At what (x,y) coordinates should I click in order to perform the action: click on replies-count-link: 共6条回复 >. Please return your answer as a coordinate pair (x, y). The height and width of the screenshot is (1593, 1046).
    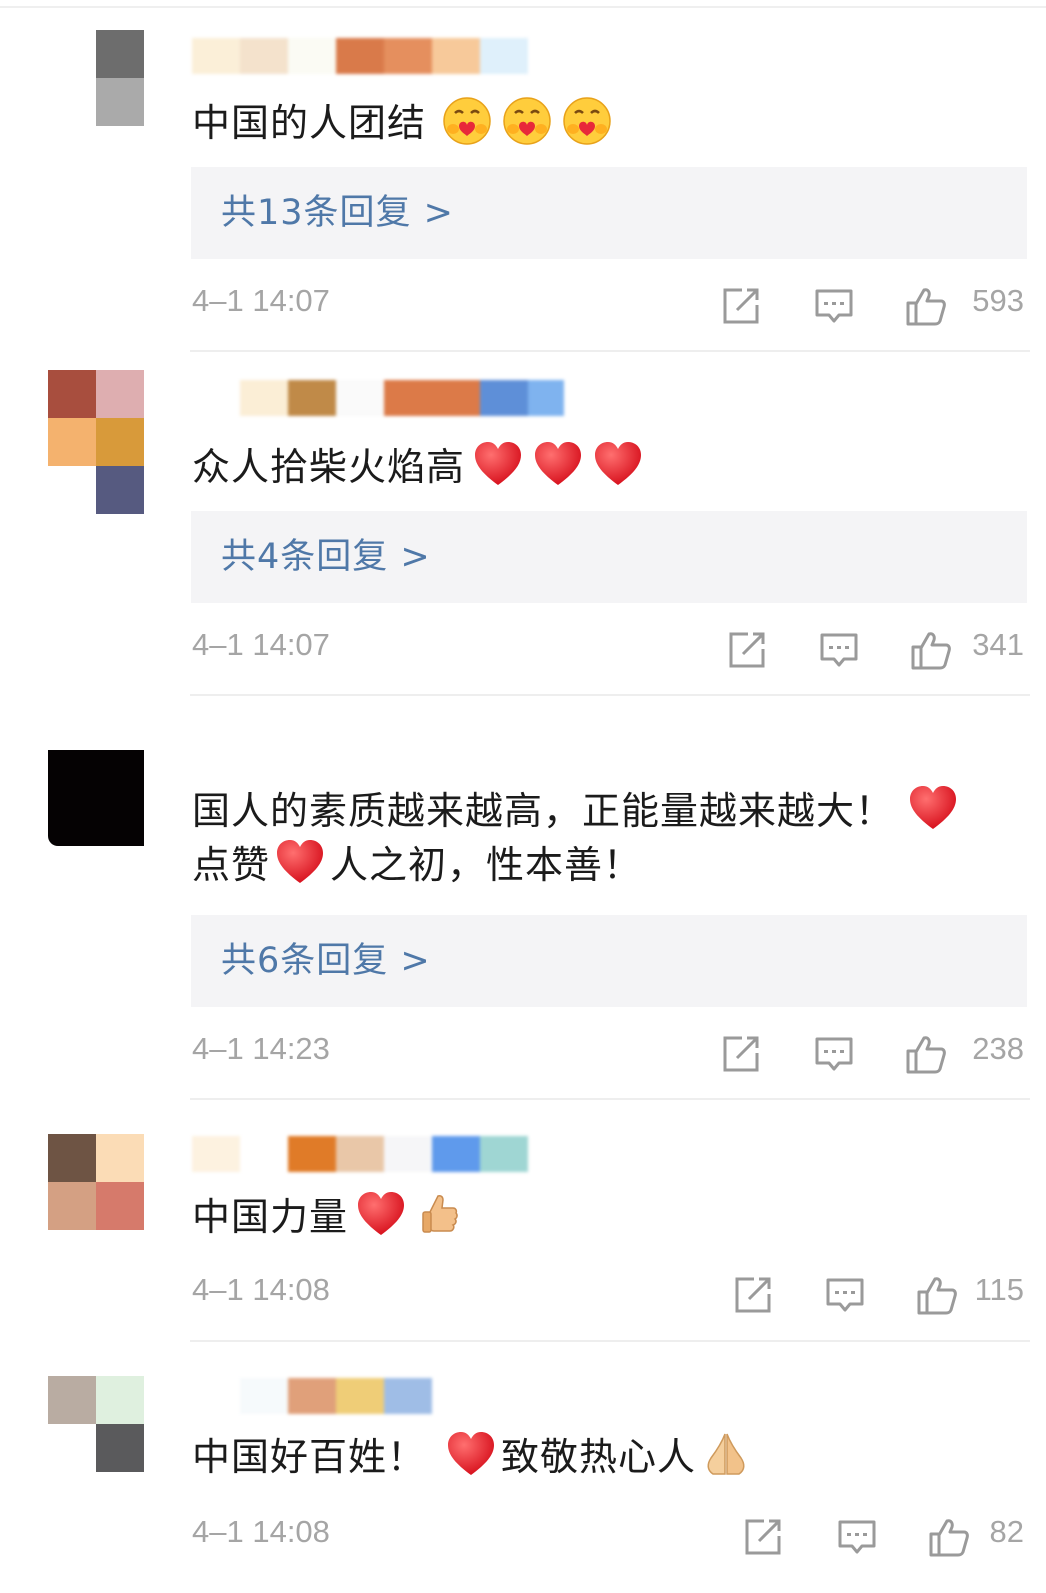
    Looking at the image, I should click on (326, 961).